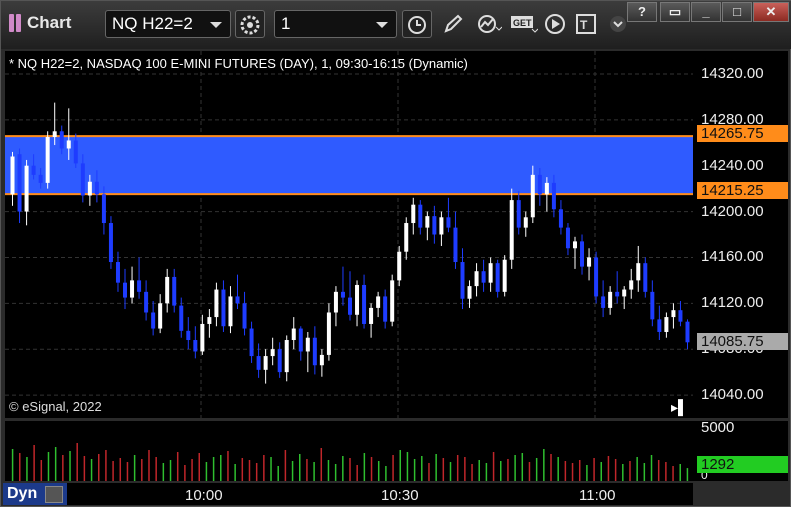 Image resolution: width=791 pixels, height=507 pixels. I want to click on settings-button, so click(250, 24).